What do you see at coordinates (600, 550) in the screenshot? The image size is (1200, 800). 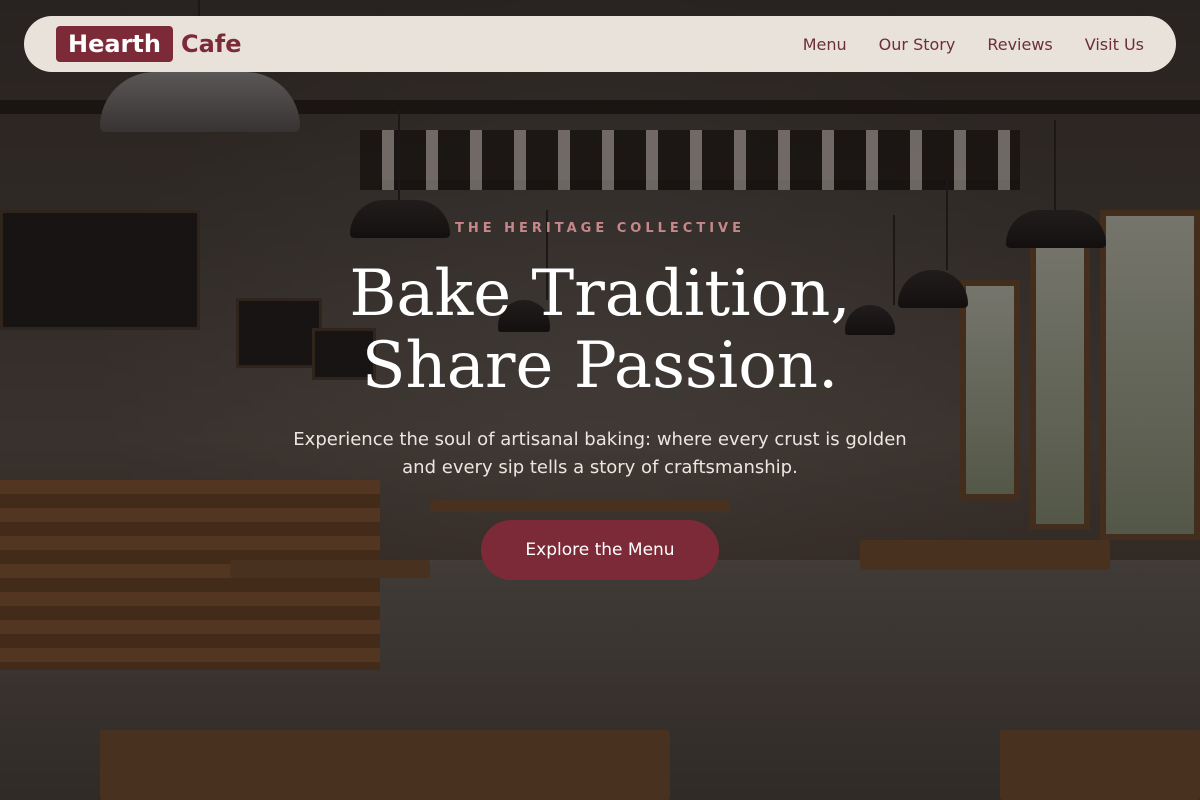 I see `explore-menu-button: Explore the Menu` at bounding box center [600, 550].